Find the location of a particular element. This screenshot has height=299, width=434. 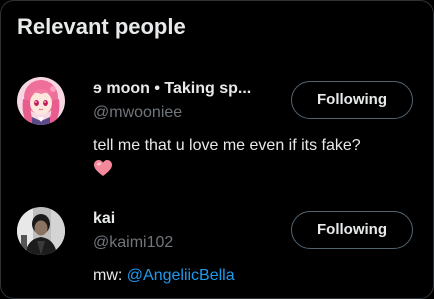

user-display-name: kai is located at coordinates (186, 219).